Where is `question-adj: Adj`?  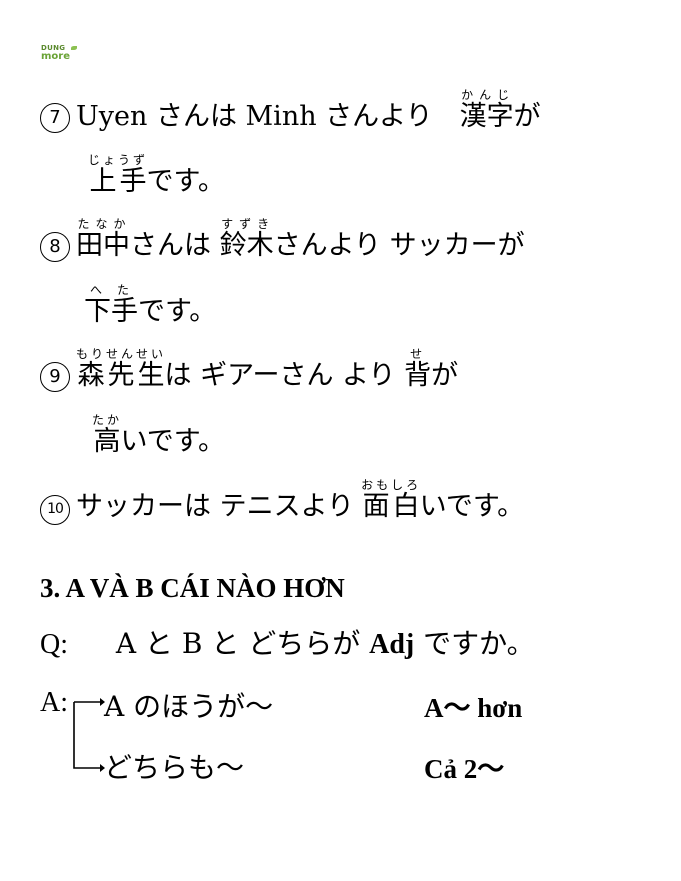 question-adj: Adj is located at coordinates (392, 644).